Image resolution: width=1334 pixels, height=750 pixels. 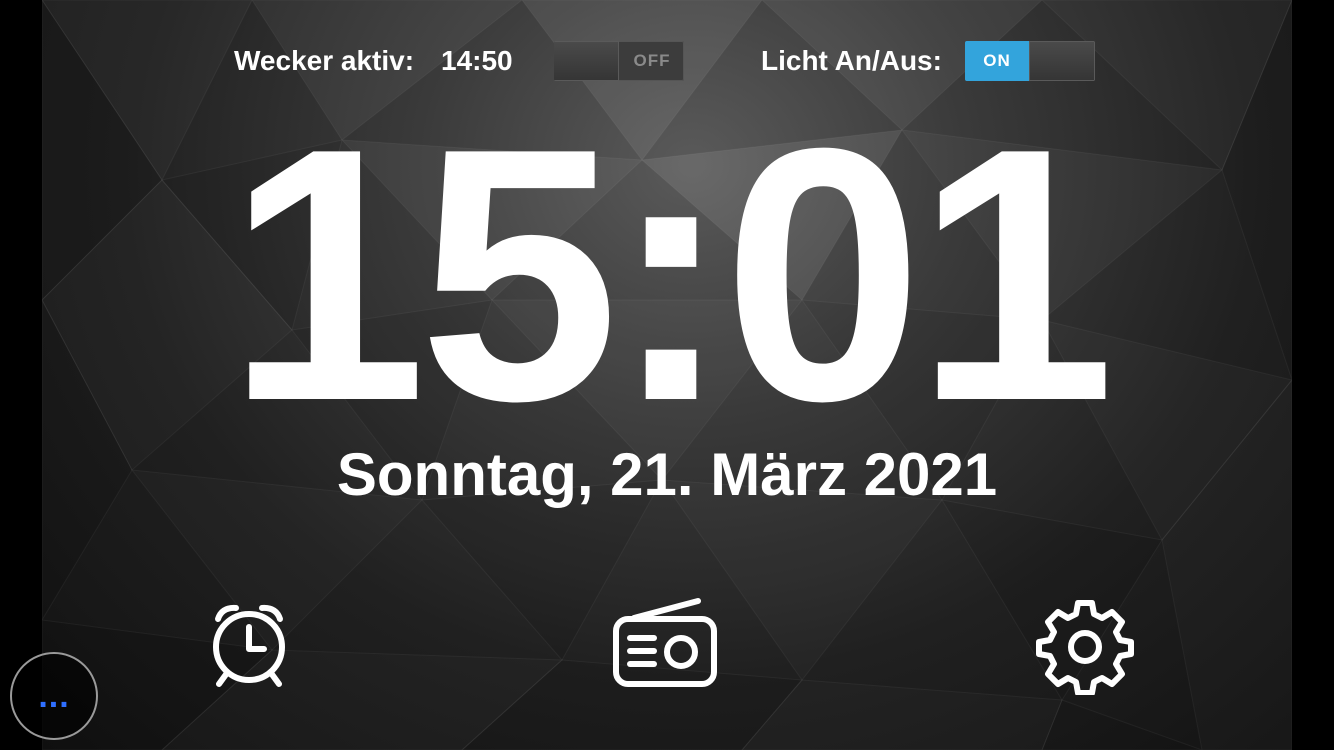 I want to click on gear-icon, so click(x=1085, y=648).